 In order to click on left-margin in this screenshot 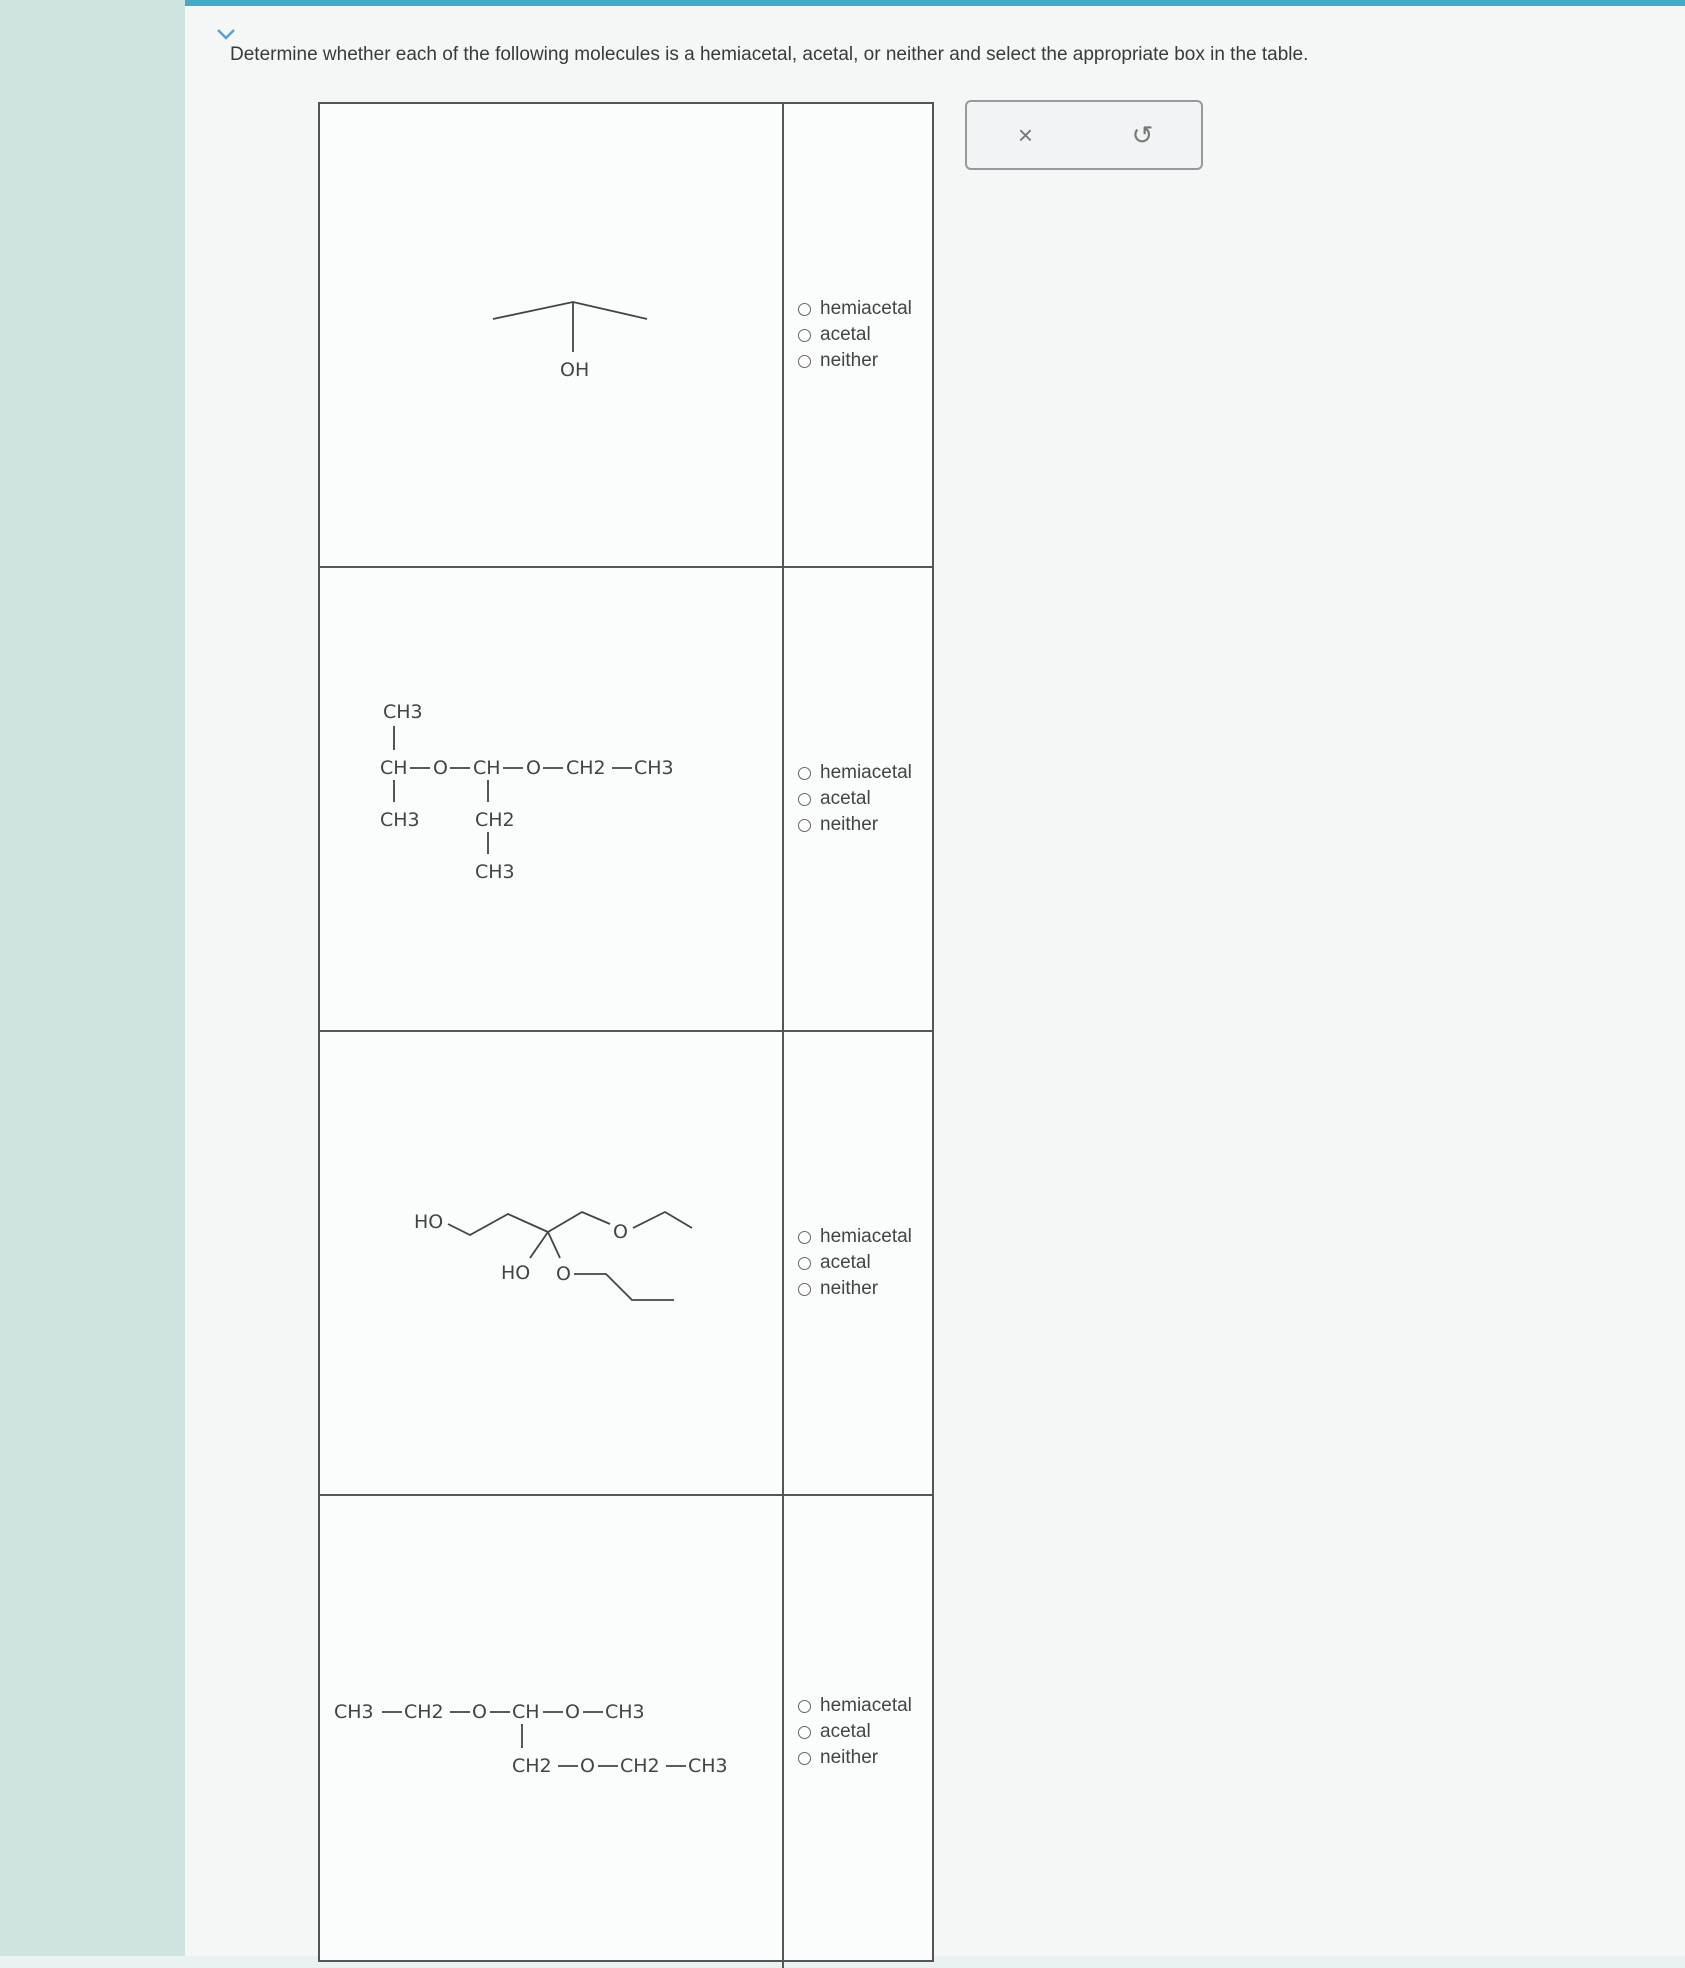, I will do `click(92, 978)`.